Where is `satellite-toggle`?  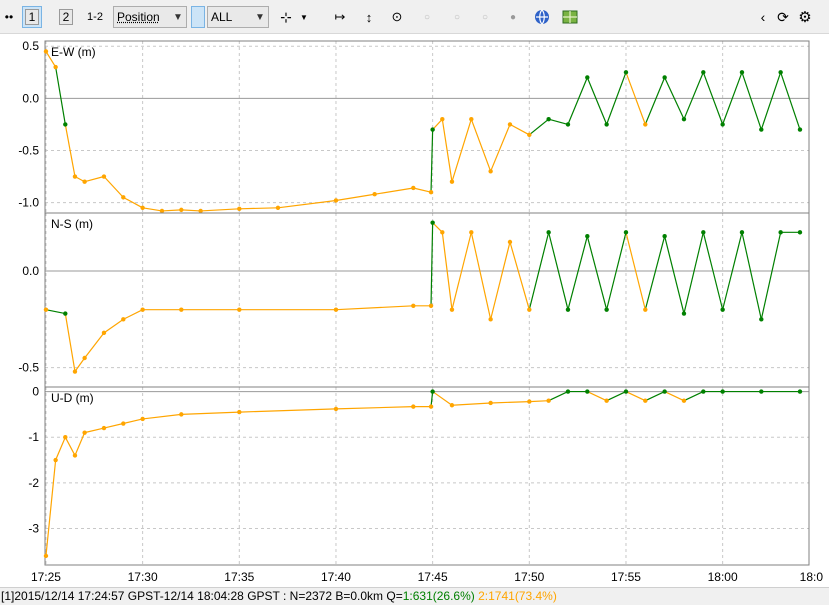
satellite-toggle is located at coordinates (198, 17).